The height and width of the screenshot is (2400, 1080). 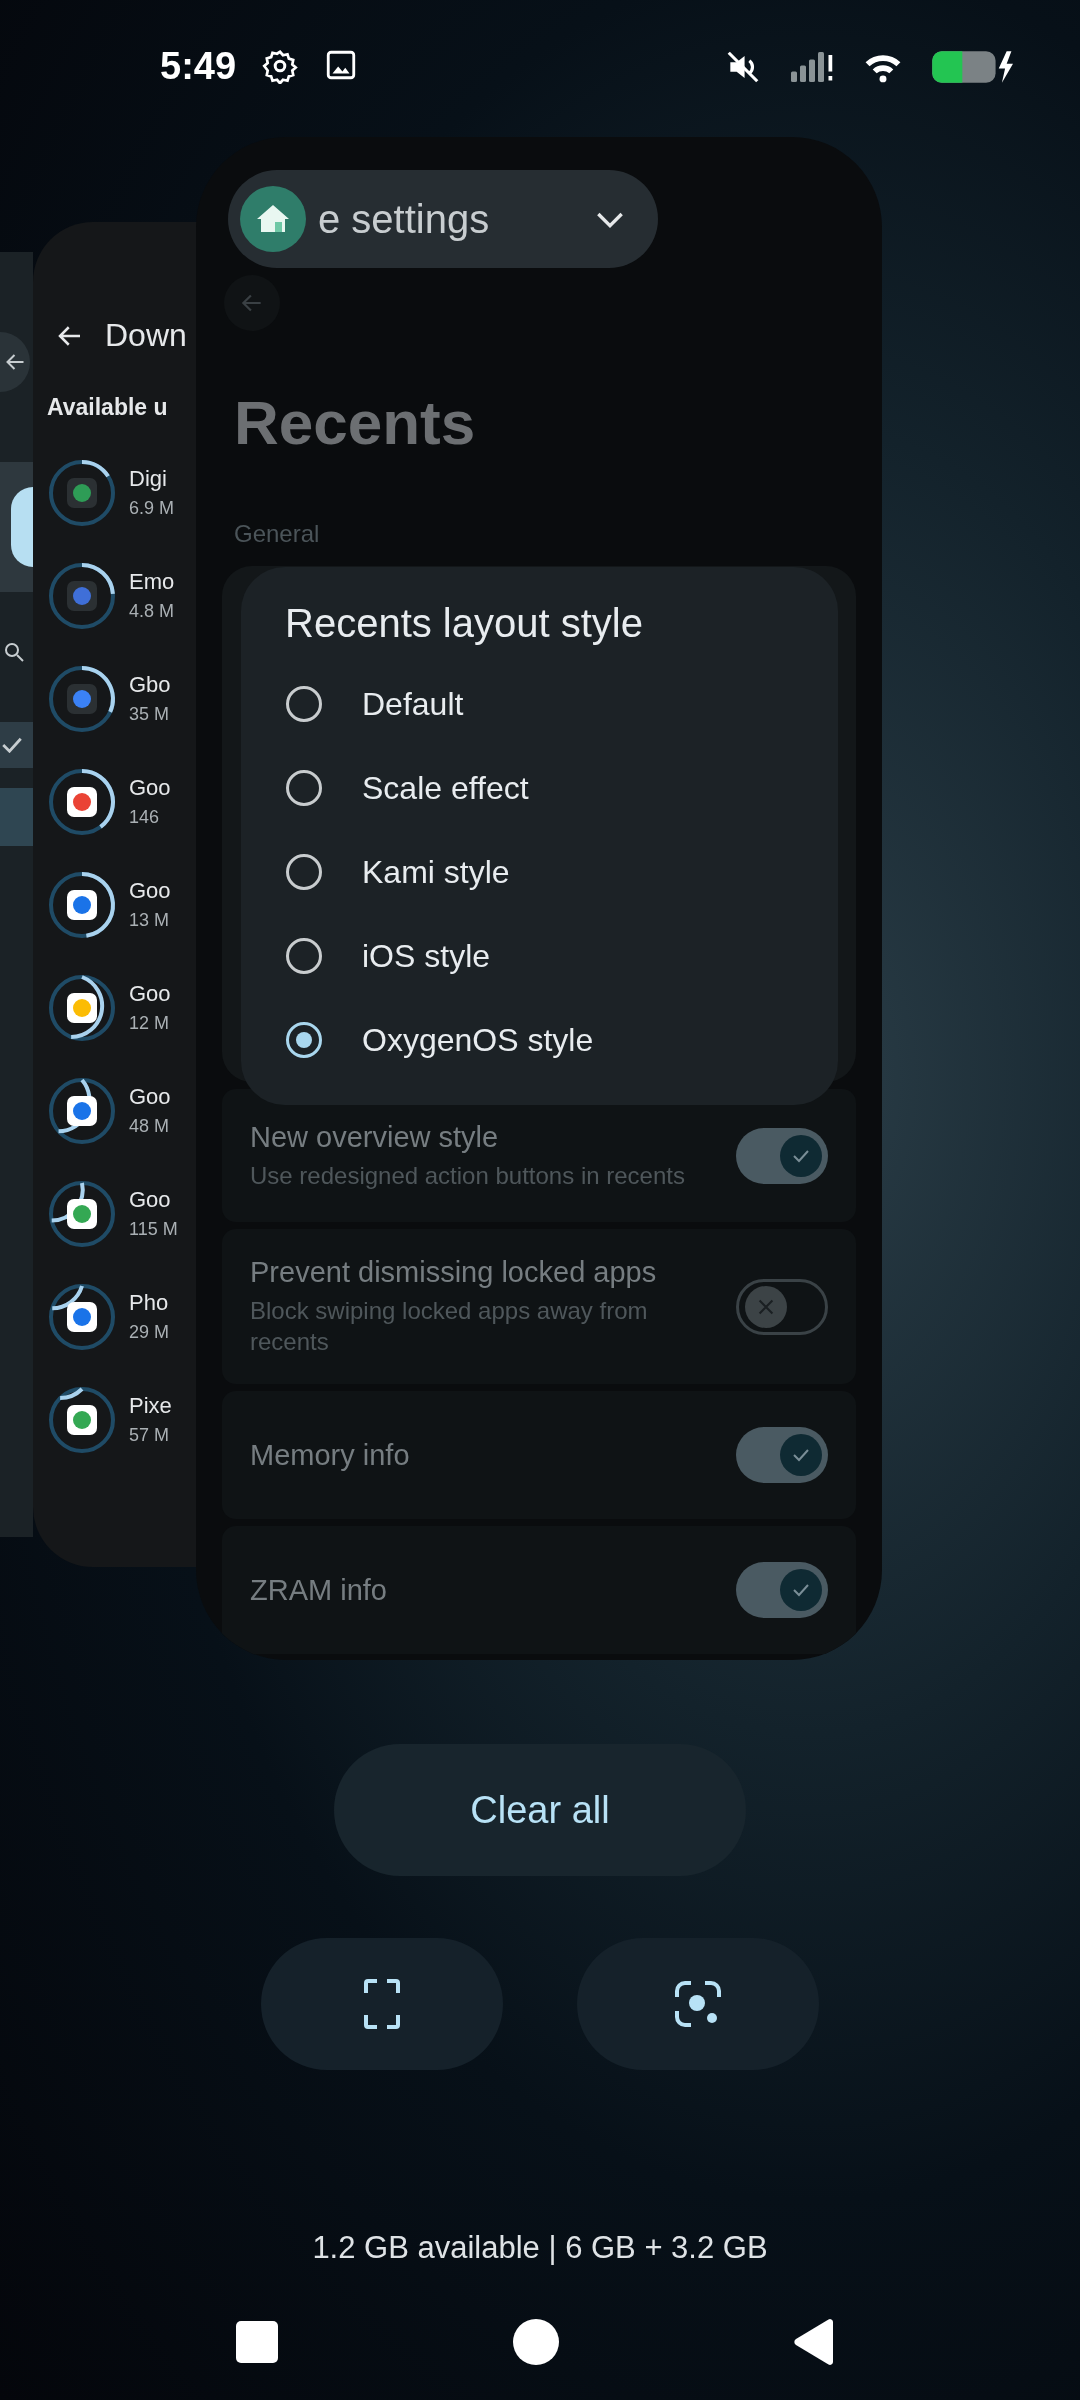 I want to click on search-icon, so click(x=14, y=652).